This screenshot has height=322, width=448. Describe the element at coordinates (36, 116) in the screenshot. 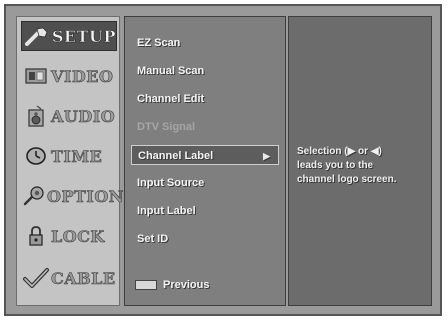

I see `speaker-icon` at that location.